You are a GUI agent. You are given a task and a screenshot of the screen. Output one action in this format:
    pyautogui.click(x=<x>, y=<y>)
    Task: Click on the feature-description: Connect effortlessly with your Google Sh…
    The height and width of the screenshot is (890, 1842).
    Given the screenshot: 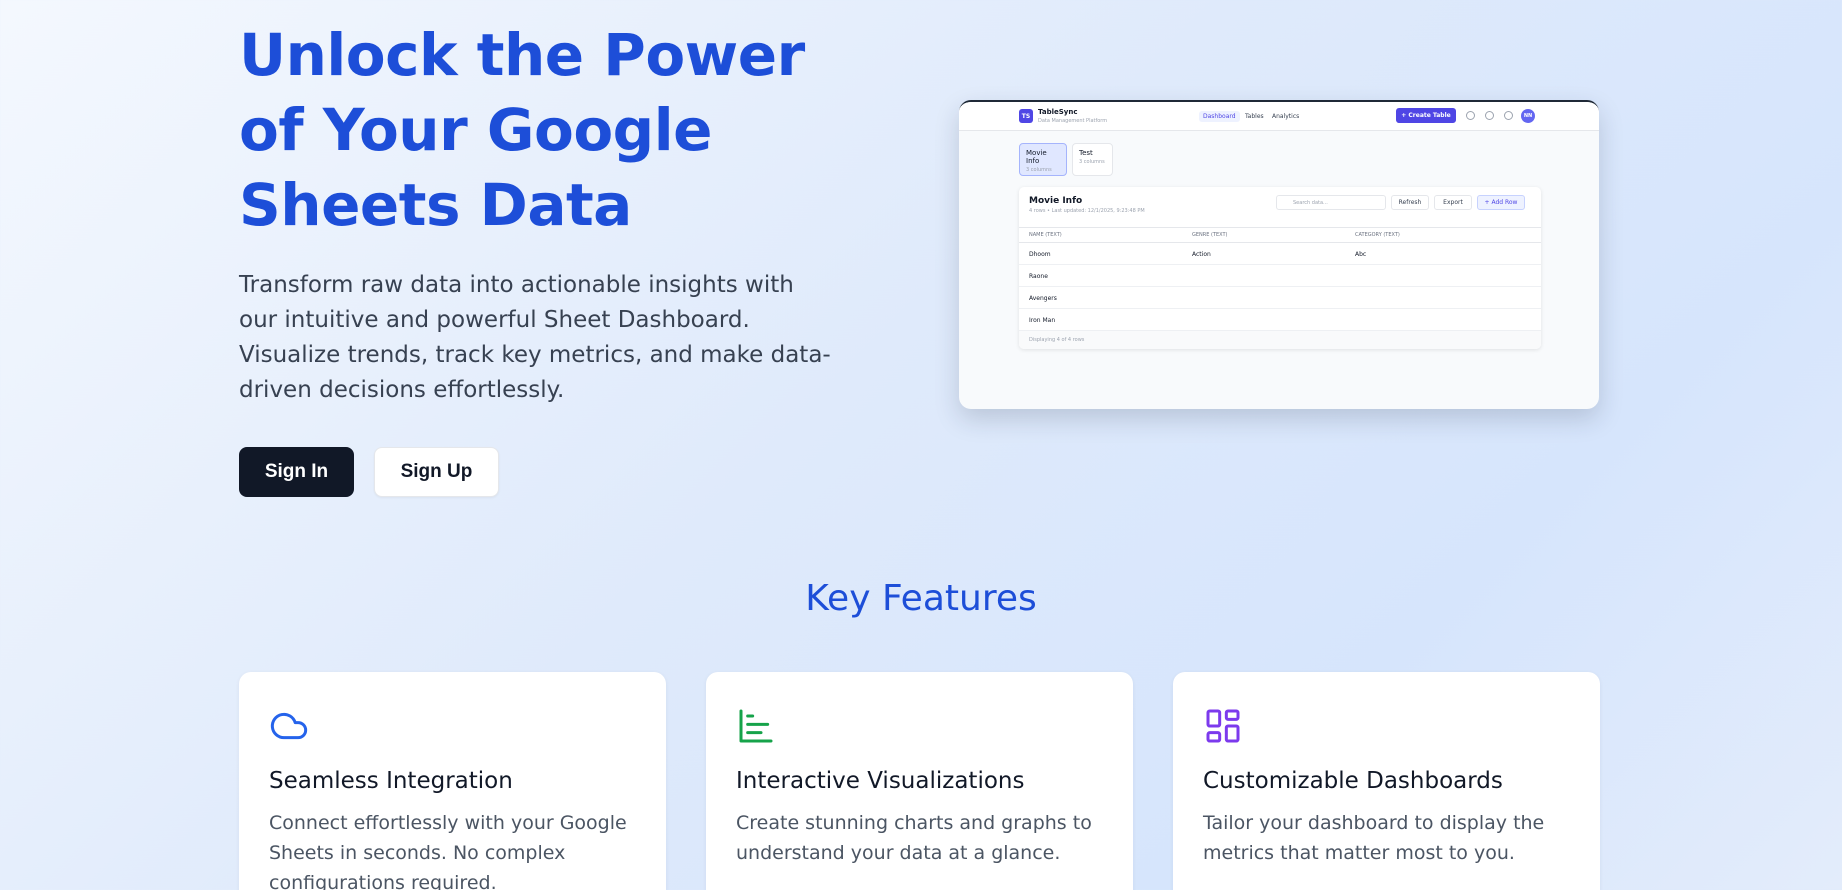 What is the action you would take?
    pyautogui.click(x=448, y=851)
    